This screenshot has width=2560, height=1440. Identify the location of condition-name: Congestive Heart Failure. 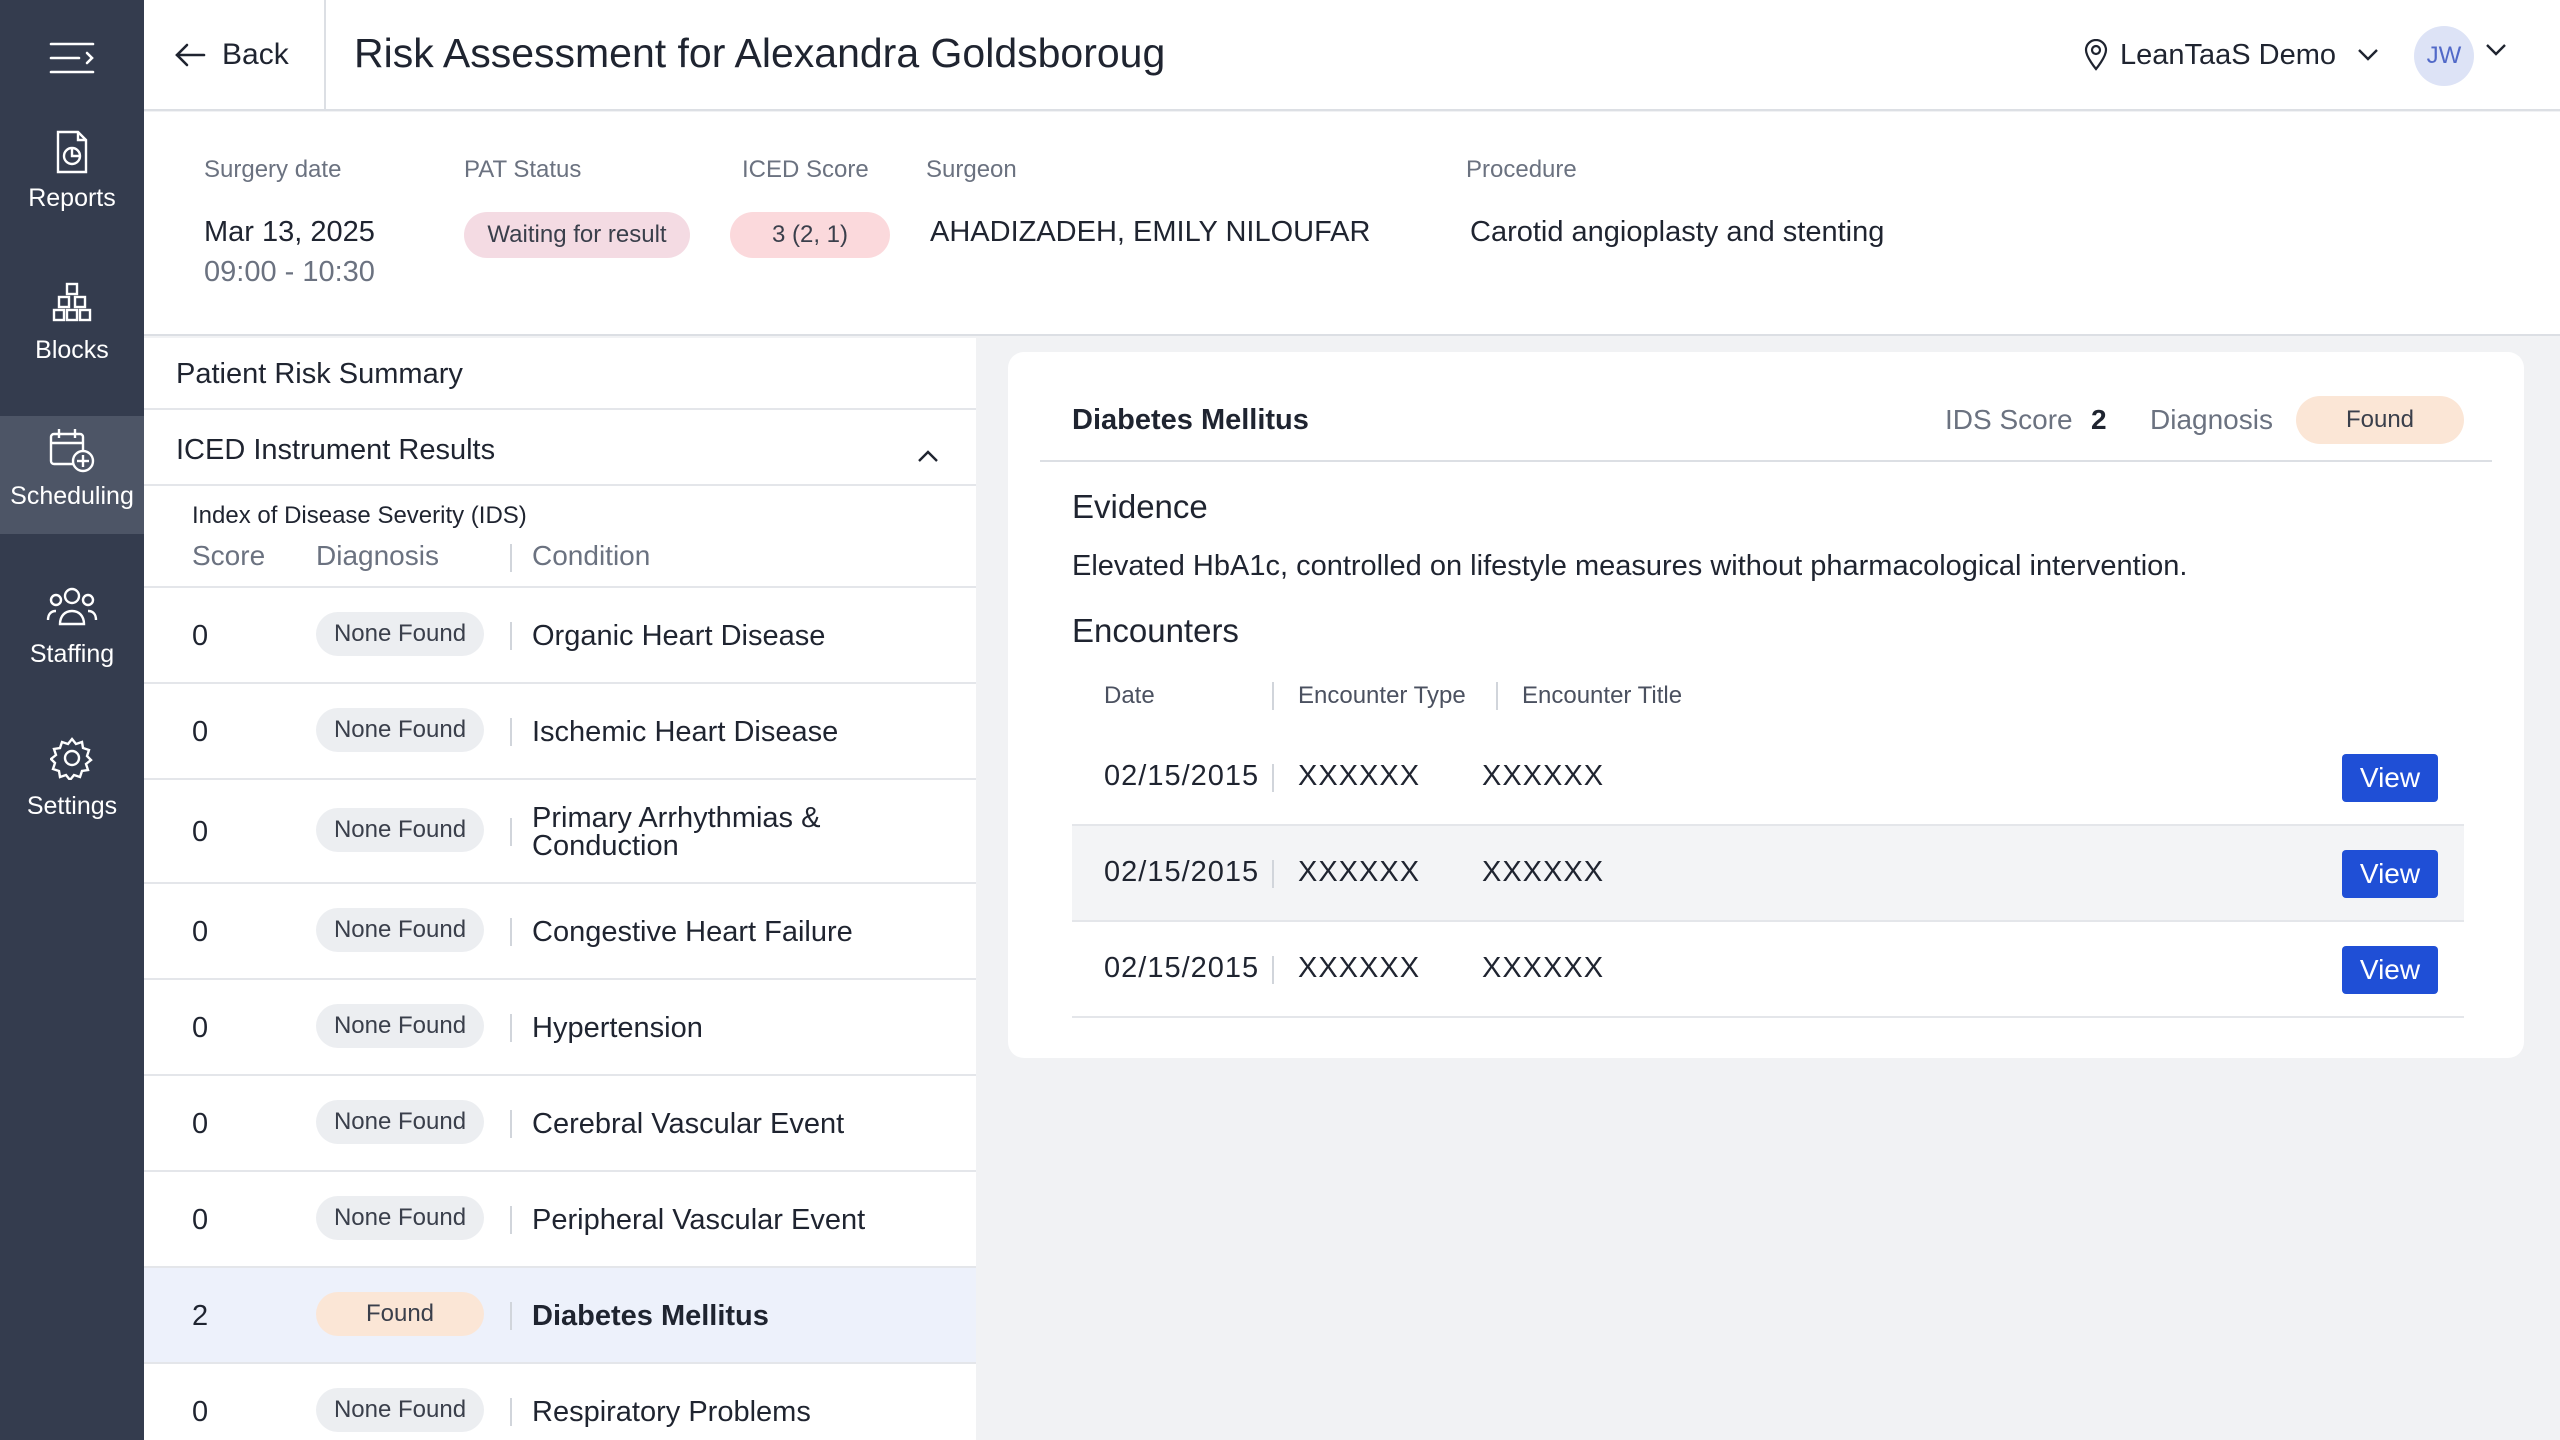
(692, 932).